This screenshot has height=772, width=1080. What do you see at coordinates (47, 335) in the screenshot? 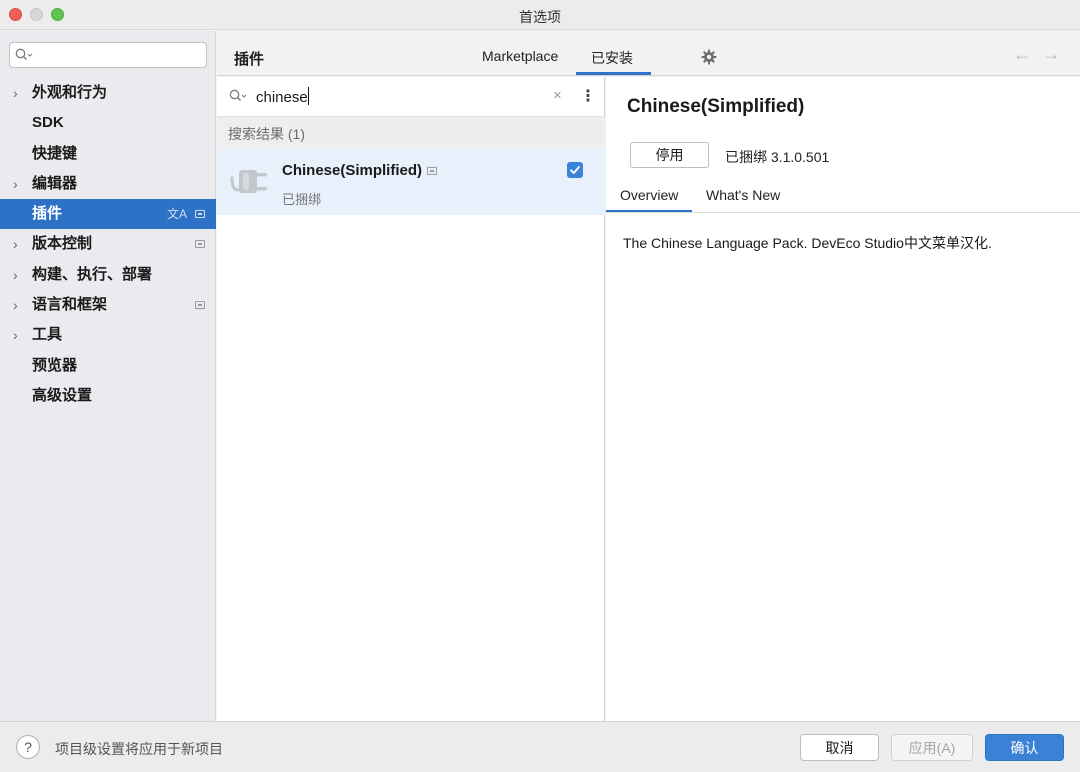
I see `sidebar-item-label: 工具` at bounding box center [47, 335].